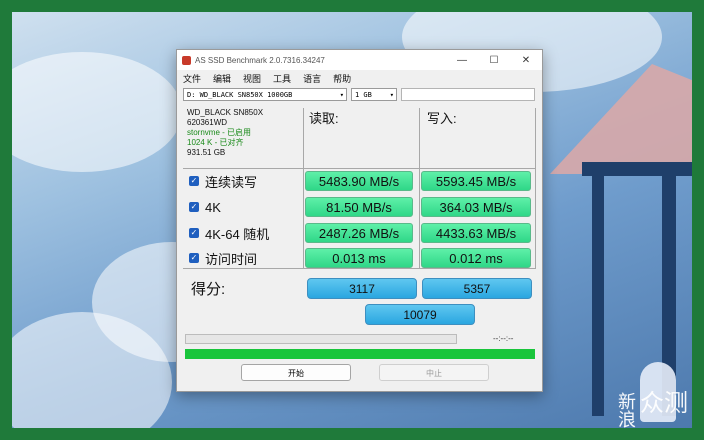 The height and width of the screenshot is (440, 704). What do you see at coordinates (321, 339) in the screenshot?
I see `current-progress-bar` at bounding box center [321, 339].